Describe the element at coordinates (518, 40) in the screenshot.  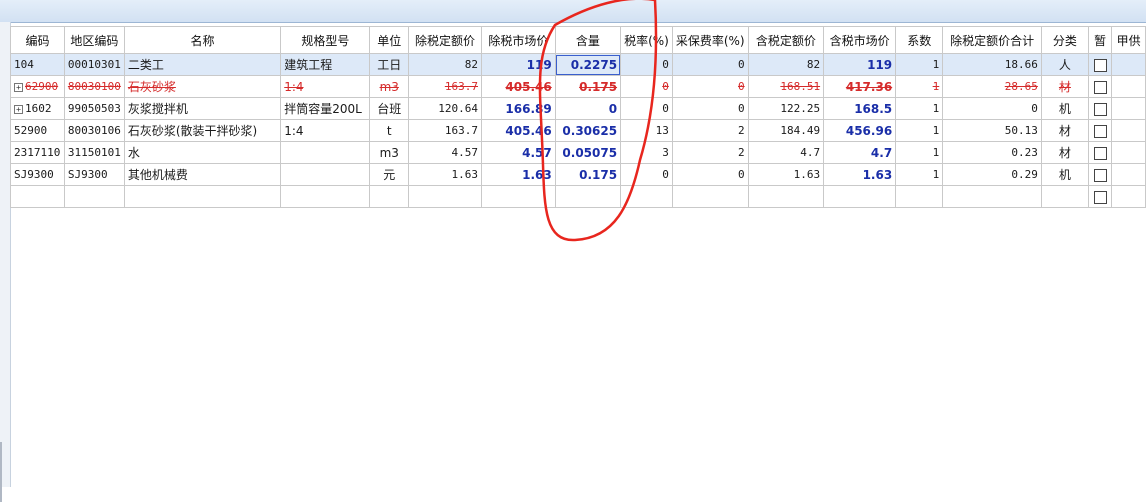
I see `column-header: 除税市场价` at that location.